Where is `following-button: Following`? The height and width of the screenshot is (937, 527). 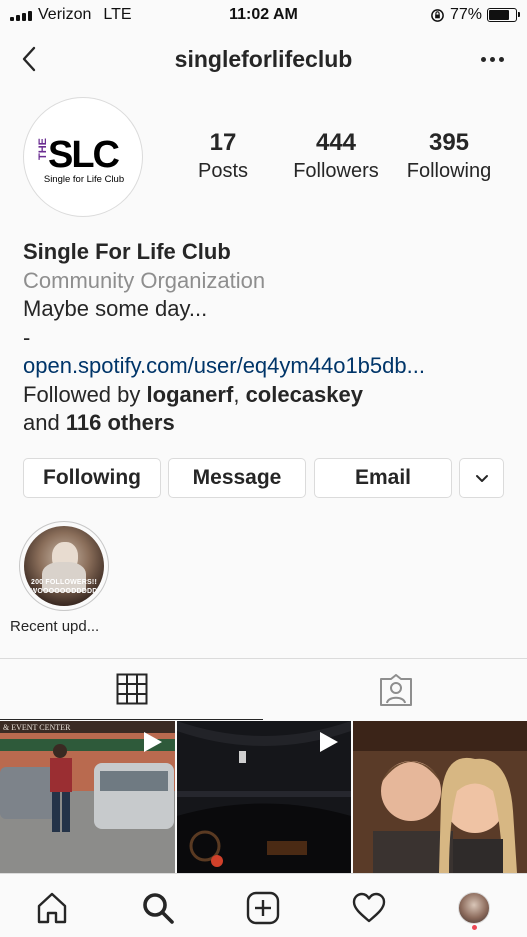
following-button: Following is located at coordinates (92, 478).